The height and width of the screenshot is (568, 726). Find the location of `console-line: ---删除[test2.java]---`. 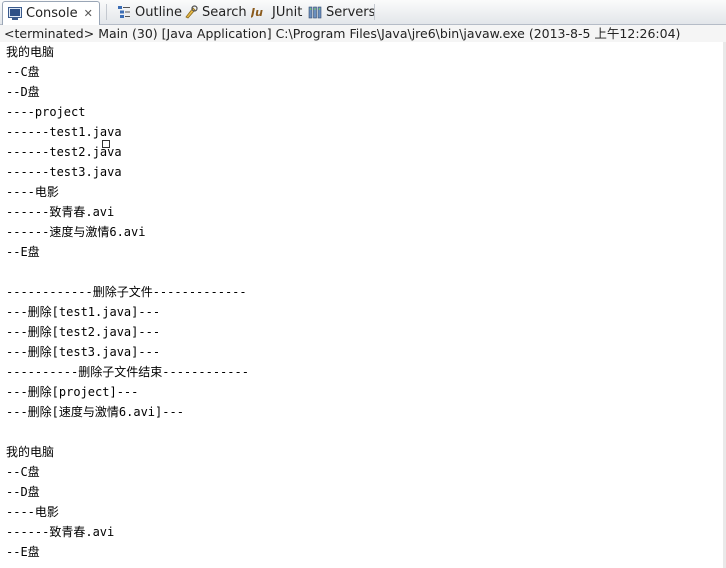

console-line: ---删除[test2.java]--- is located at coordinates (83, 332).